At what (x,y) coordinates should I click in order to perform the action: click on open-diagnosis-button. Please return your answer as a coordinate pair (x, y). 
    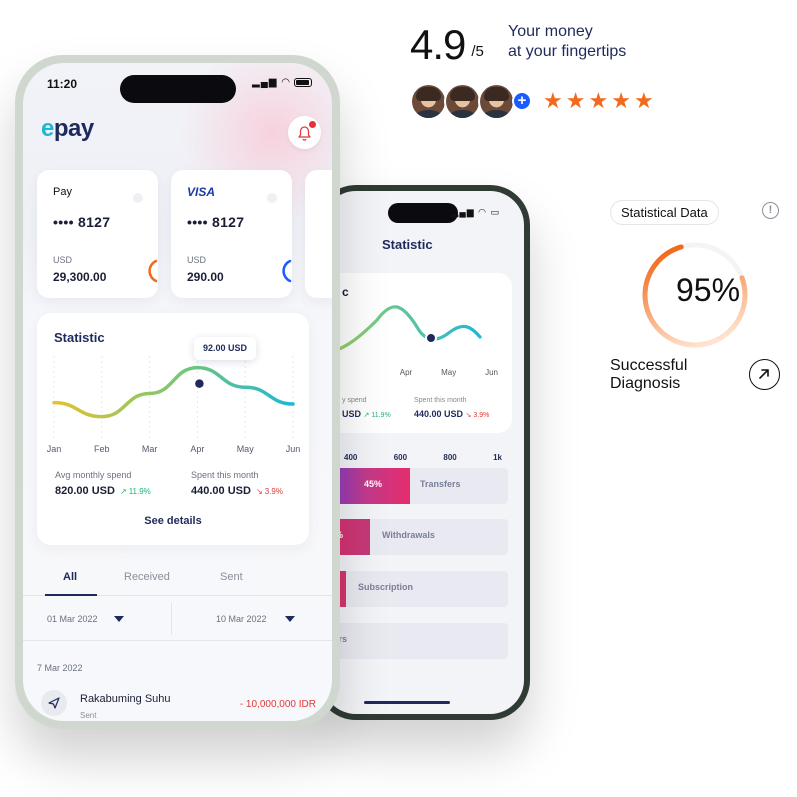
    Looking at the image, I should click on (764, 374).